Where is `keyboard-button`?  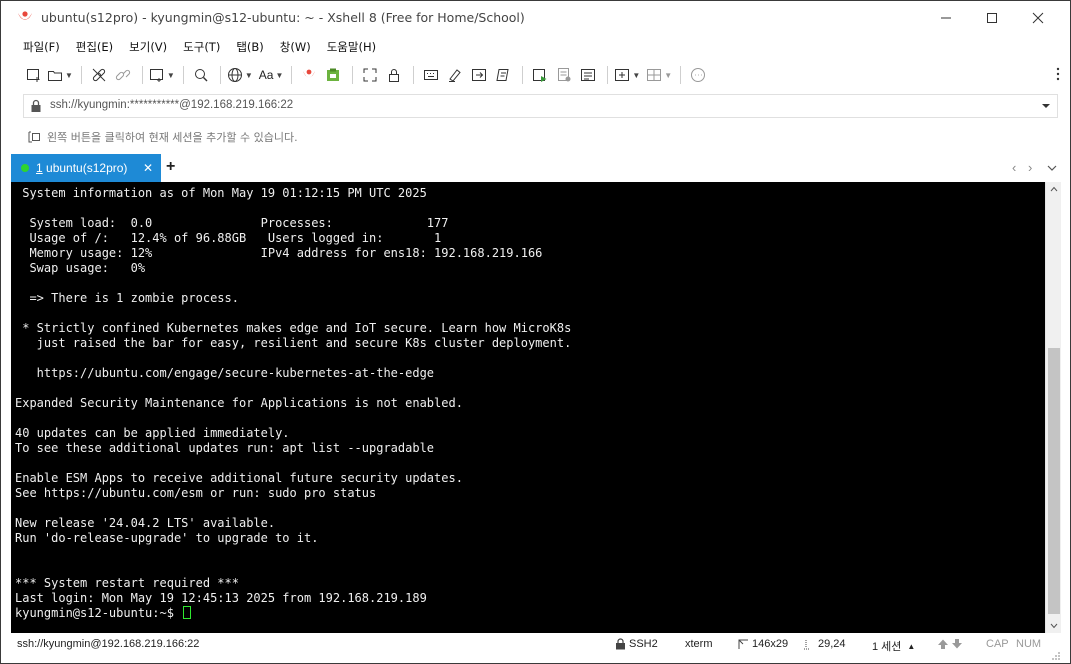
keyboard-button is located at coordinates (431, 75).